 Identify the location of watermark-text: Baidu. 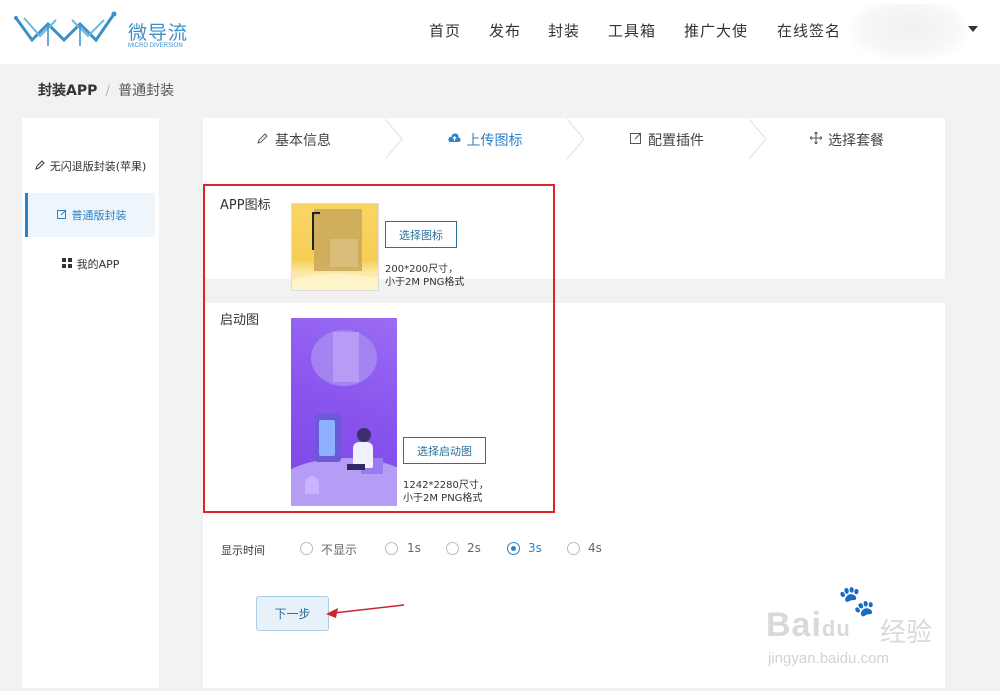
(808, 625).